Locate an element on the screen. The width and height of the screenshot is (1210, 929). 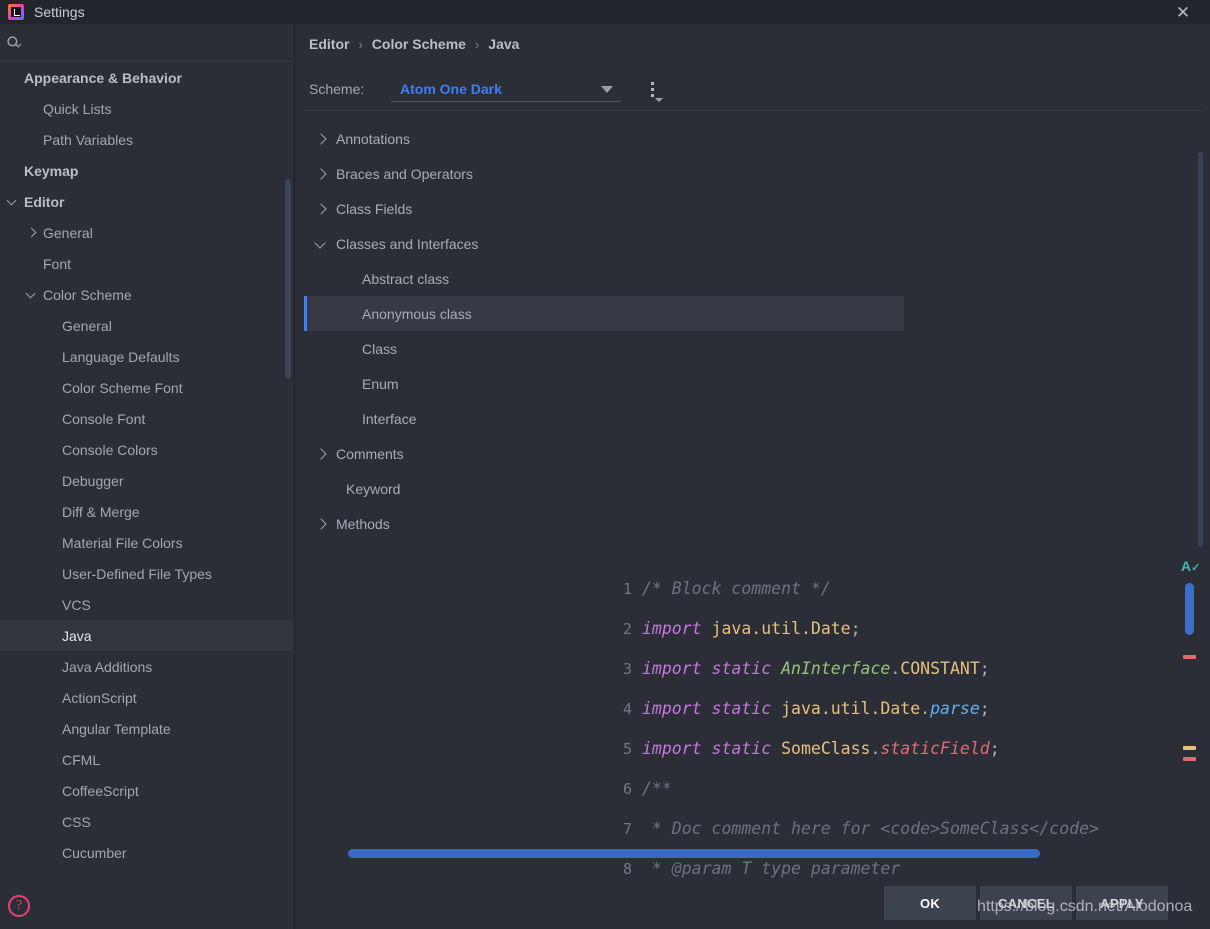
code-token: java.util.Date is located at coordinates (851, 708).